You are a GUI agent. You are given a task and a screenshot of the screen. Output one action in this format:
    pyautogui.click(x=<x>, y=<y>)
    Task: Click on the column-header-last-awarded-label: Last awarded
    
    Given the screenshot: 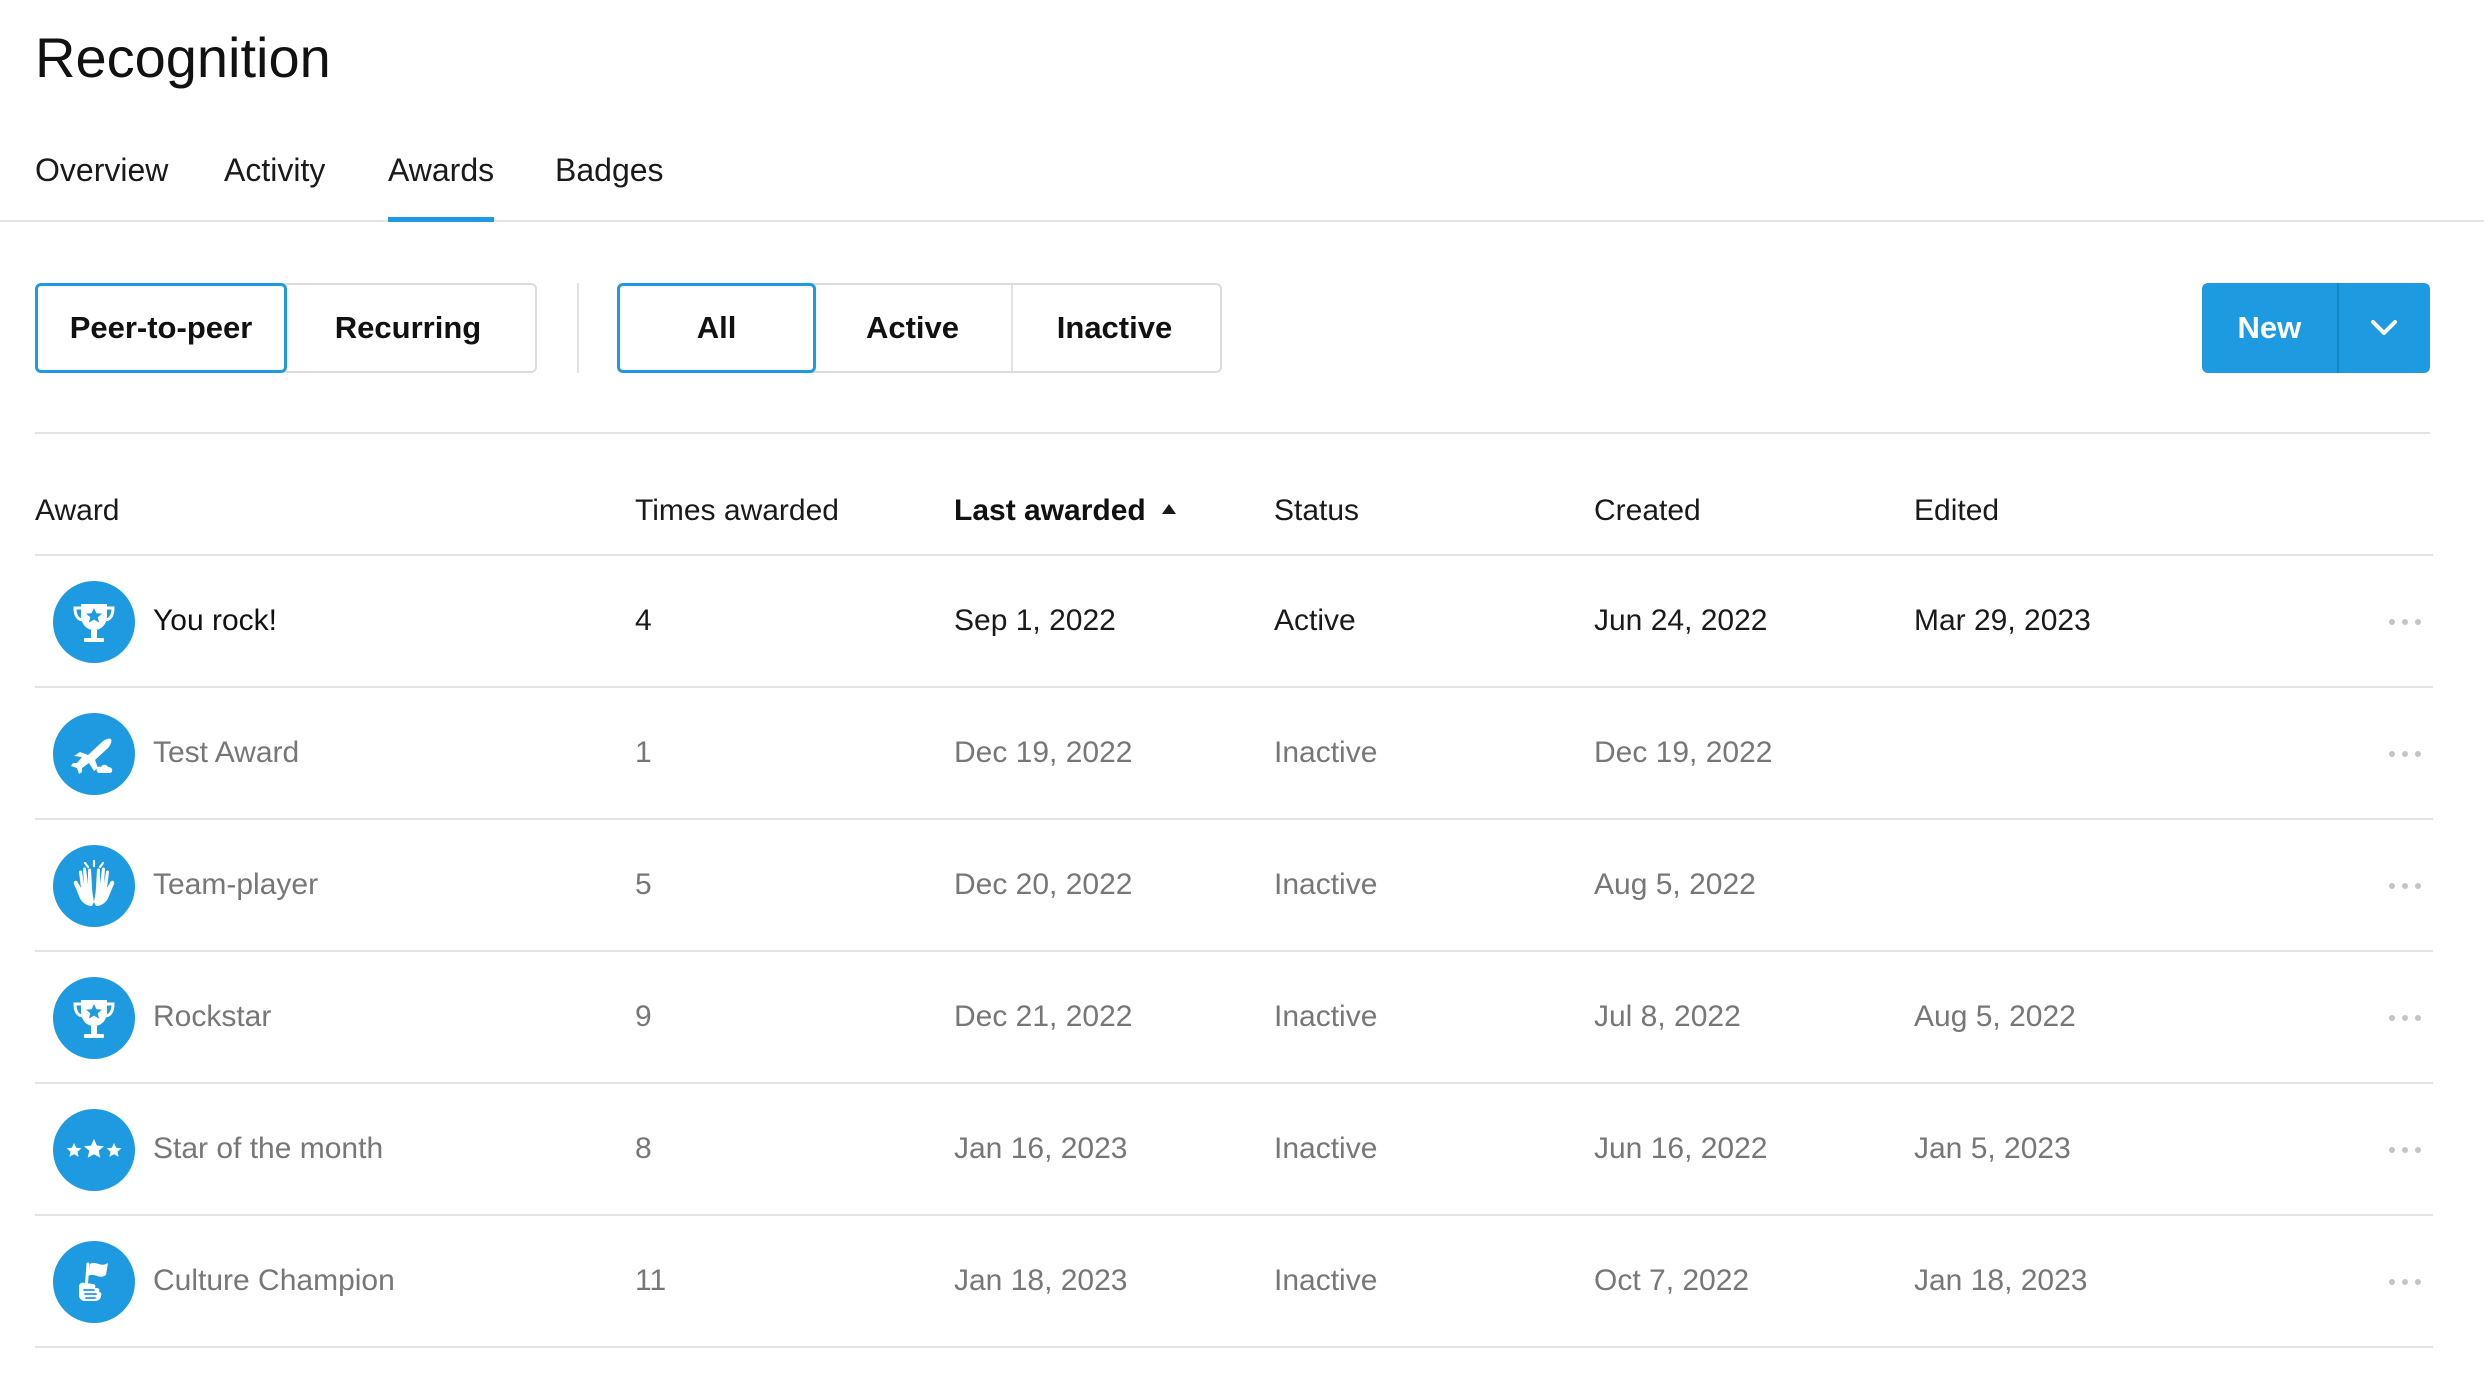 What is the action you would take?
    pyautogui.click(x=1050, y=510)
    